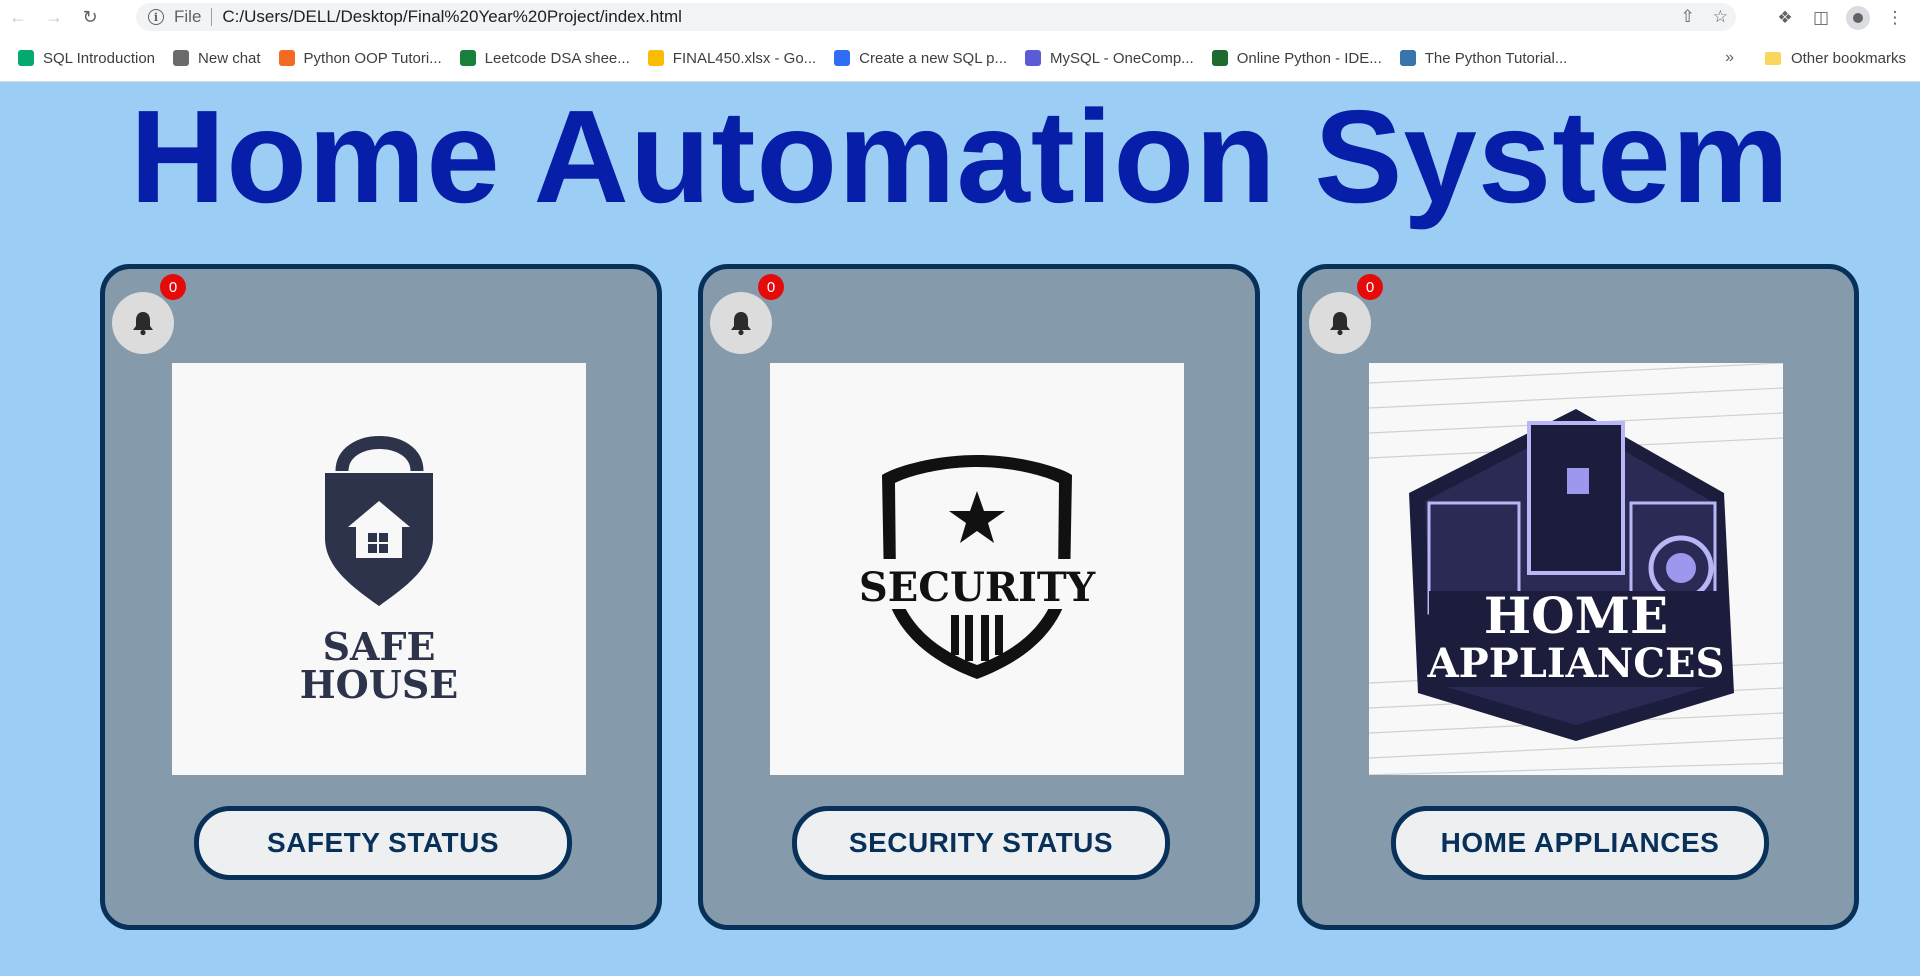 Image resolution: width=1920 pixels, height=976 pixels. I want to click on bookmark-item: New chat, so click(217, 58).